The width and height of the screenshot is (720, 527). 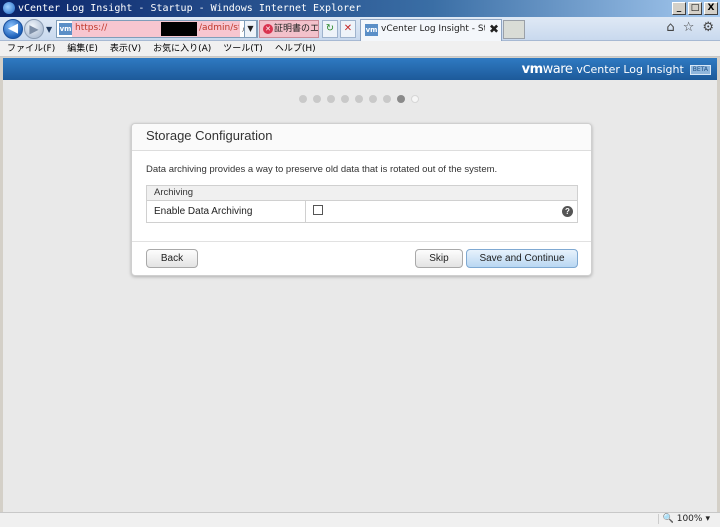 What do you see at coordinates (360, 69) in the screenshot?
I see `product-header: vmware vCenter Log Insight BETA` at bounding box center [360, 69].